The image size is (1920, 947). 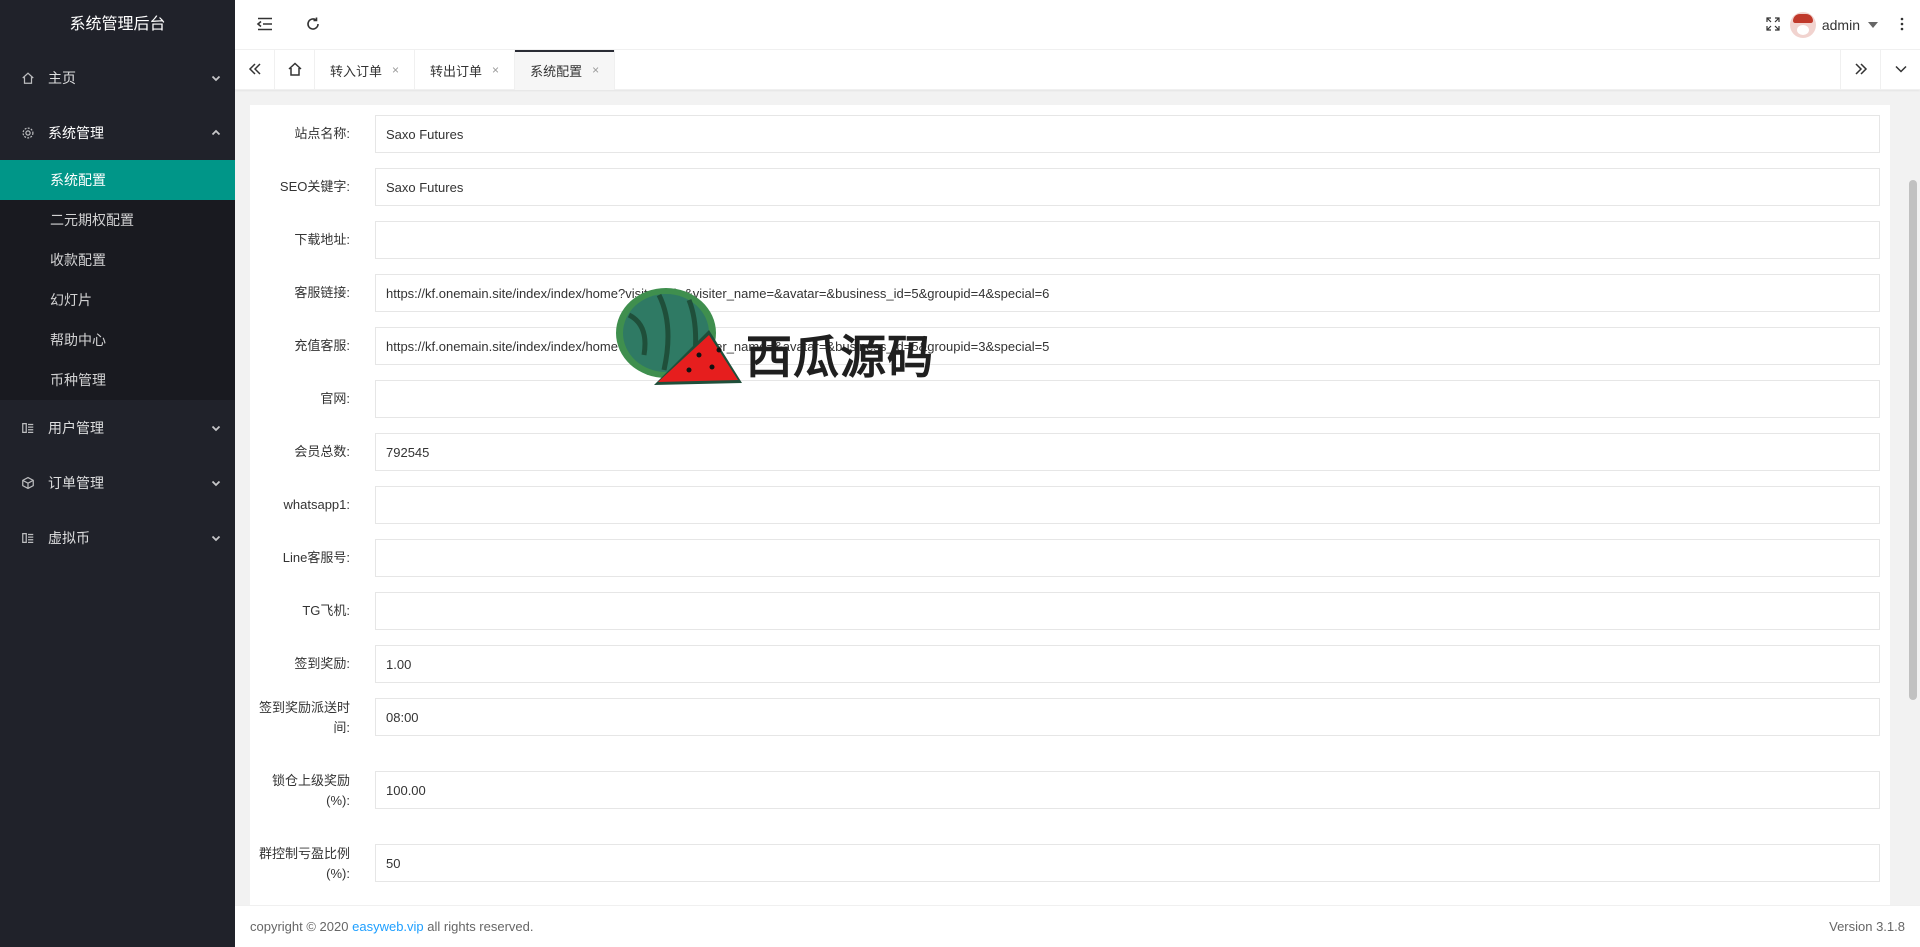 What do you see at coordinates (1867, 926) in the screenshot?
I see `version: Version 3.1.8` at bounding box center [1867, 926].